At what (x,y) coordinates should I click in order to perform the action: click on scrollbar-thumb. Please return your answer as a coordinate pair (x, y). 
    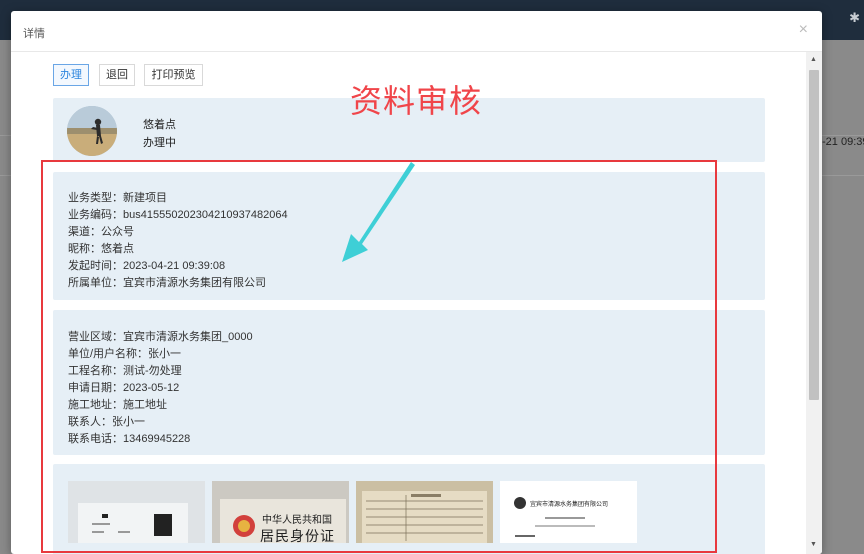
    Looking at the image, I should click on (814, 235).